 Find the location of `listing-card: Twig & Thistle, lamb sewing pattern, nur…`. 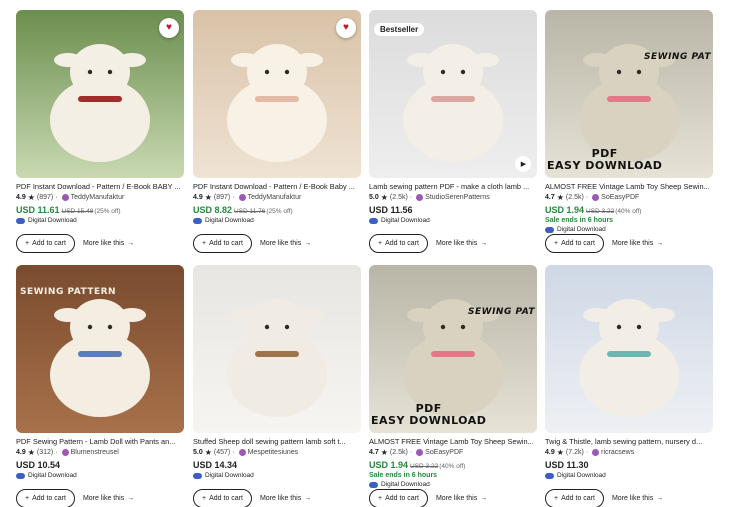

listing-card: Twig & Thistle, lamb sewing pattern, nur… is located at coordinates (629, 386).